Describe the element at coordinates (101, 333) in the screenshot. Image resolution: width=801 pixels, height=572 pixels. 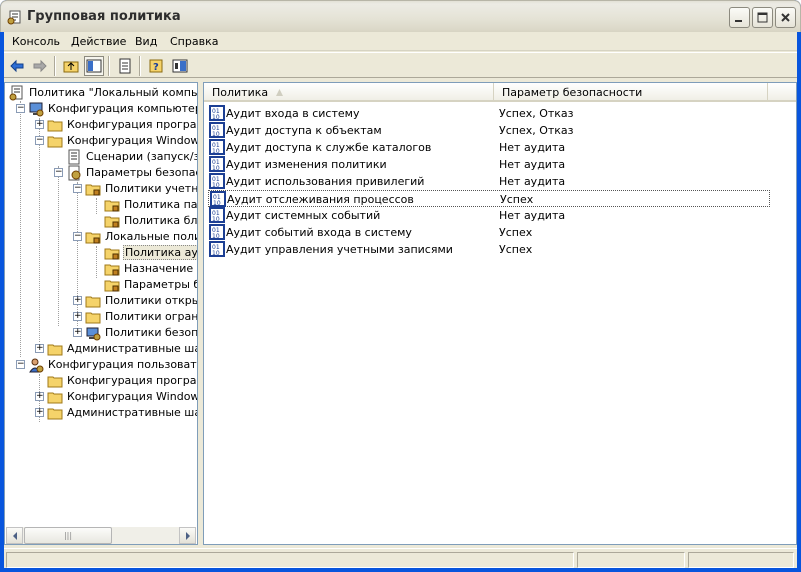
I see `tree-item-ip-security: + Политики безопасности IP` at that location.